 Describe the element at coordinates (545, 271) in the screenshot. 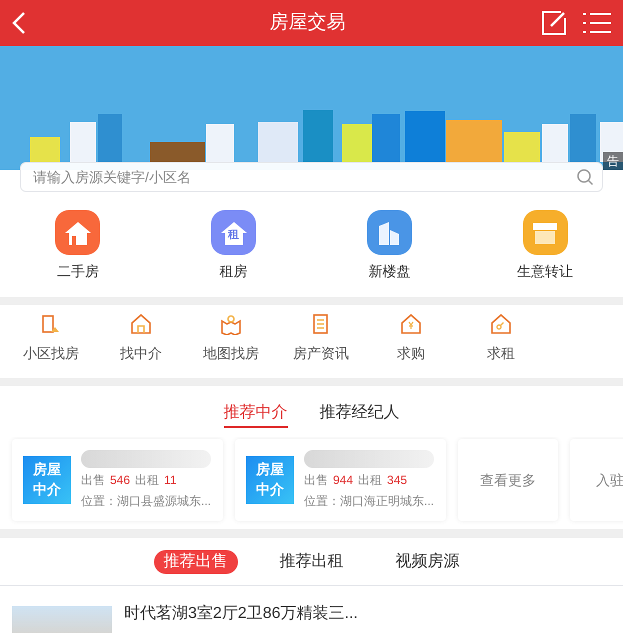

I see `category-label: 生意转让` at that location.